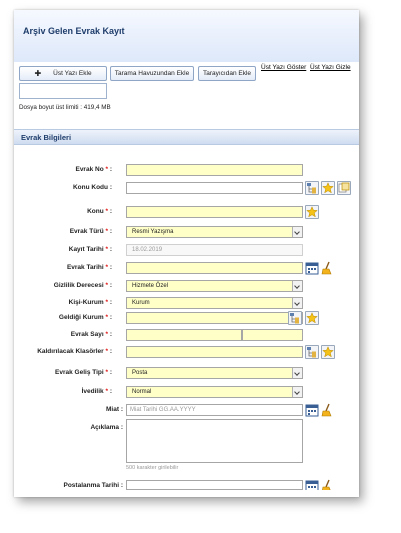 The width and height of the screenshot is (401, 533). What do you see at coordinates (214, 318) in the screenshot?
I see `geldigi-kurum-input` at bounding box center [214, 318].